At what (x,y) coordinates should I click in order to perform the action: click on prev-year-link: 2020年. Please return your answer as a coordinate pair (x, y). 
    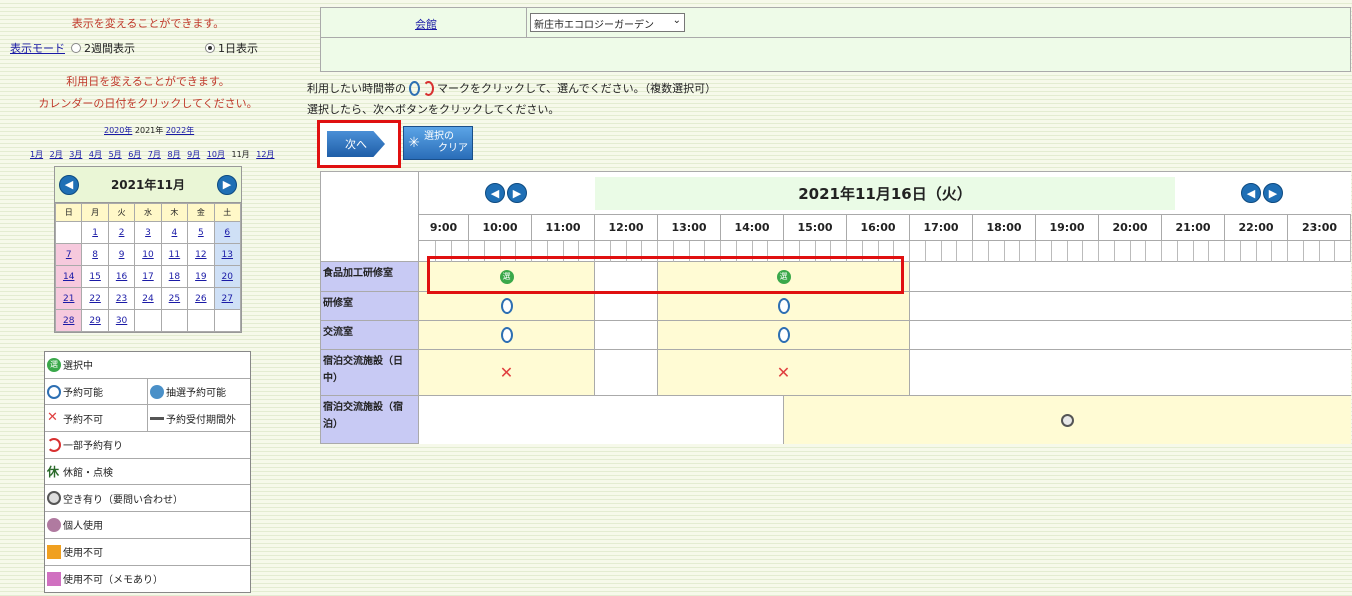
    Looking at the image, I should click on (118, 130).